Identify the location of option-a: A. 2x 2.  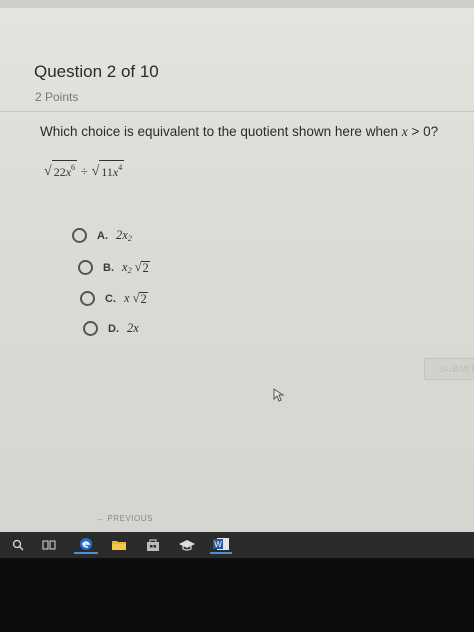
(102, 235).